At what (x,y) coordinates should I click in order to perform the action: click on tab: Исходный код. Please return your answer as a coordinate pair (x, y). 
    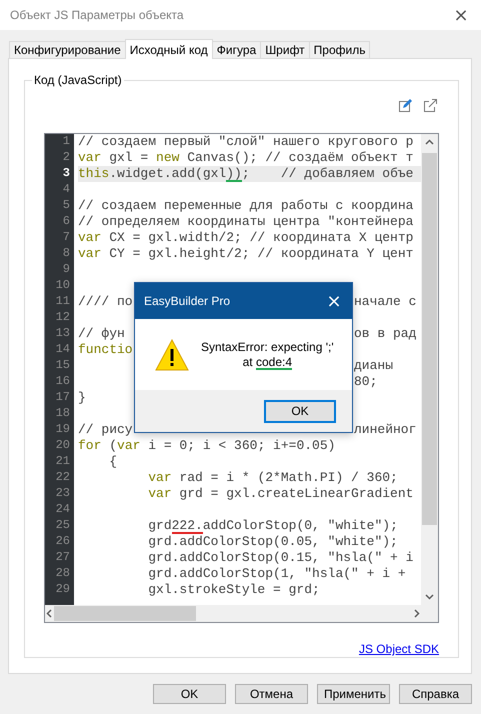
    Looking at the image, I should click on (168, 49).